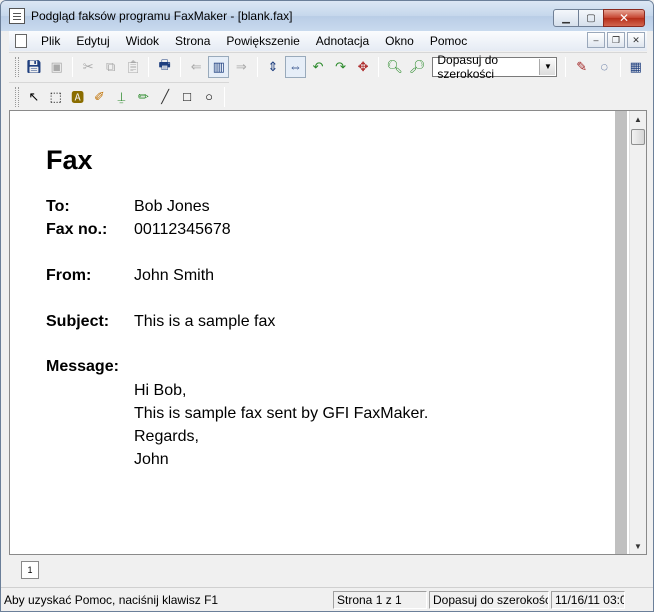  I want to click on field-value: This is a sample fax, so click(205, 321).